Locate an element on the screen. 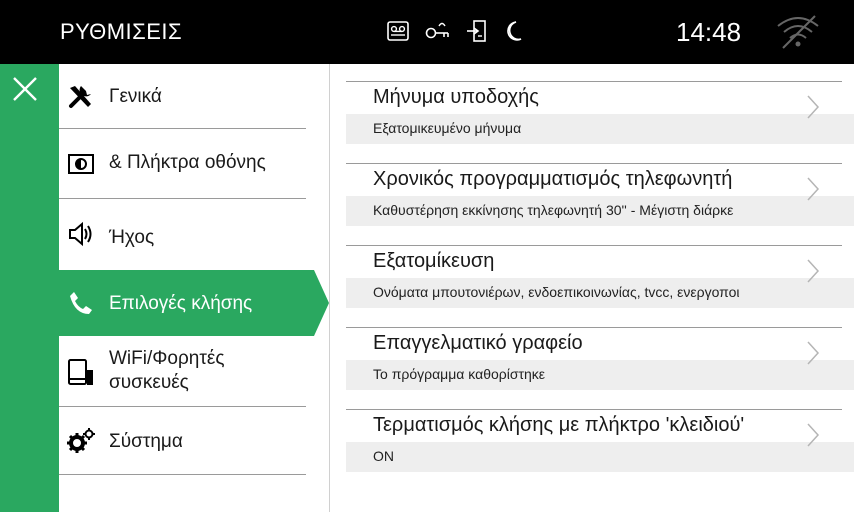 This screenshot has height=512, width=854. option-title: Μήνυμα υποδοχής is located at coordinates (456, 97).